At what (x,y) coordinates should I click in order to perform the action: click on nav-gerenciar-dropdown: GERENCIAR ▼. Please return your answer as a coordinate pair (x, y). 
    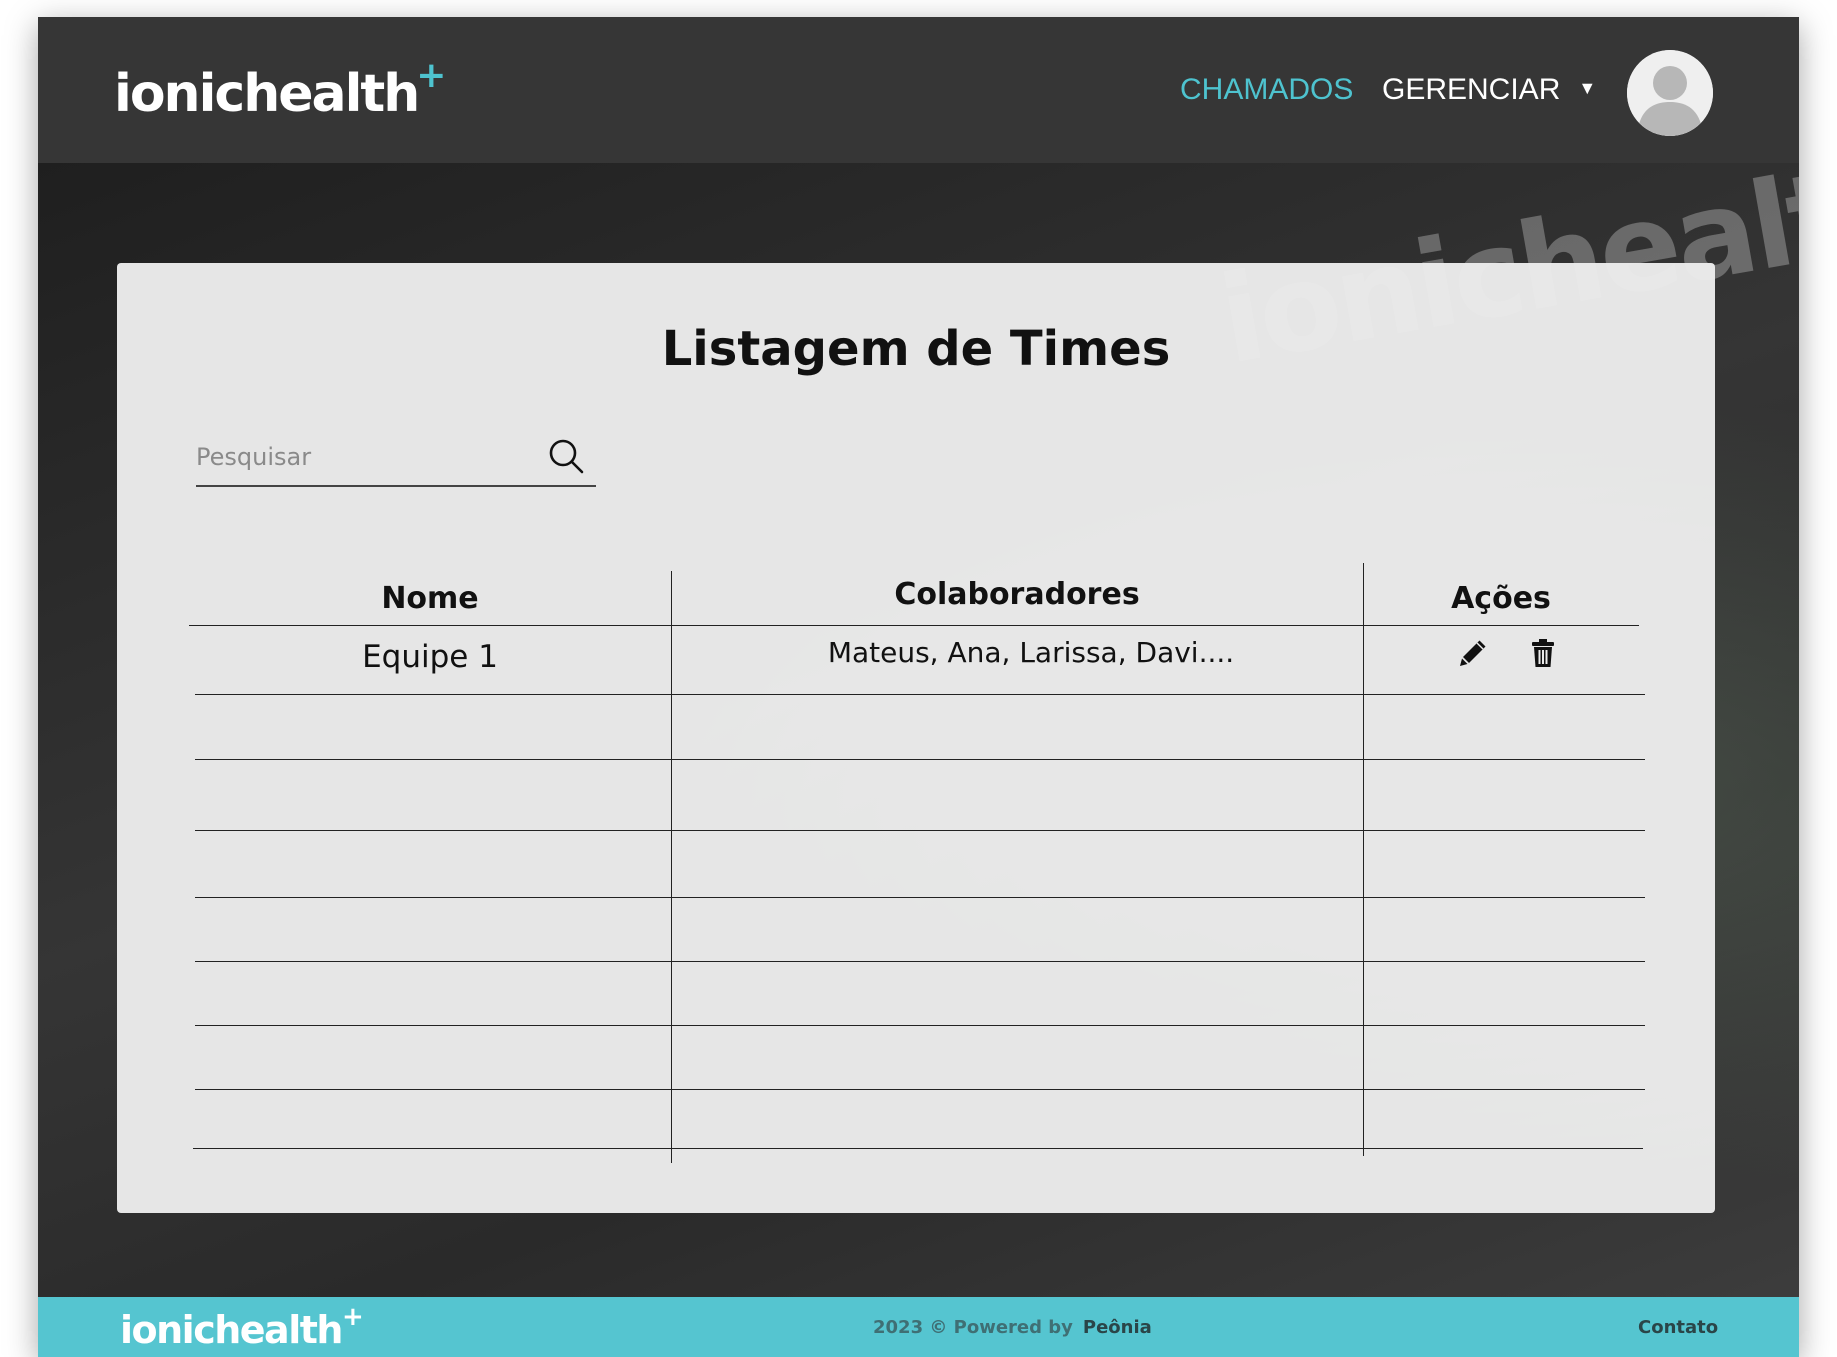
    Looking at the image, I should click on (1489, 90).